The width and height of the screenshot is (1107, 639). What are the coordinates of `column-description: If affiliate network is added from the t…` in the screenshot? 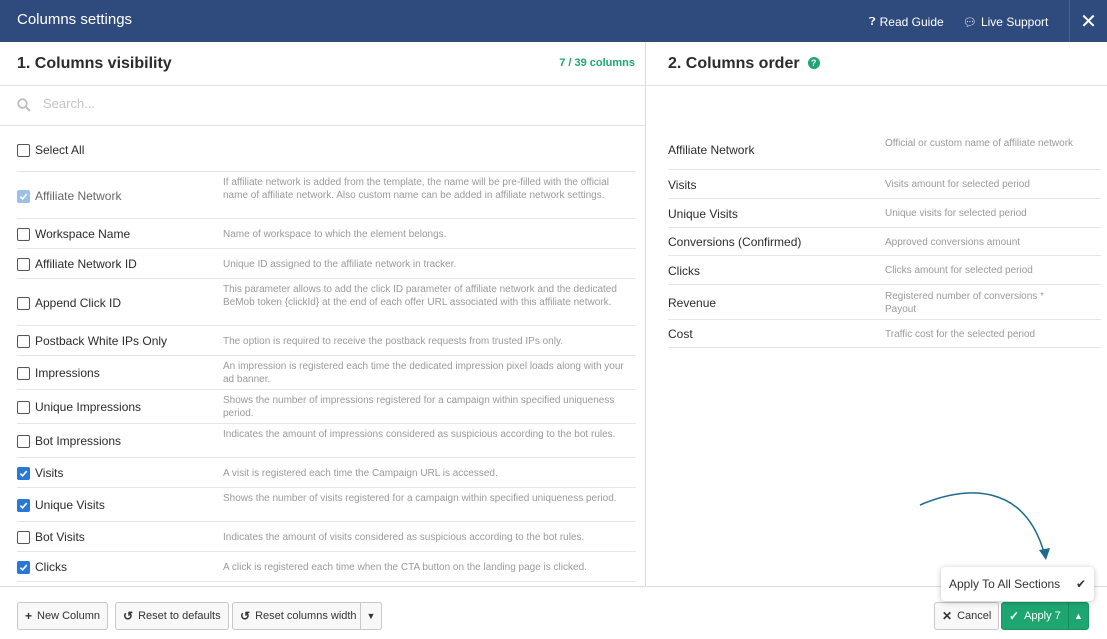 It's located at (416, 189).